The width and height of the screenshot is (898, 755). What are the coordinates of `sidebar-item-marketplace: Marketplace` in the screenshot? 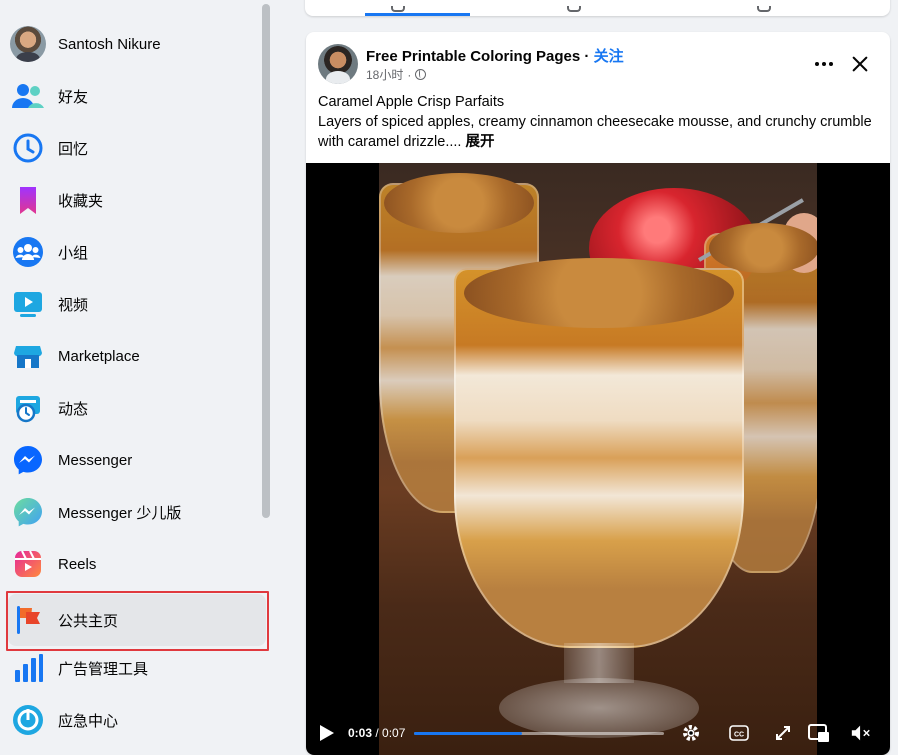 It's located at (137, 356).